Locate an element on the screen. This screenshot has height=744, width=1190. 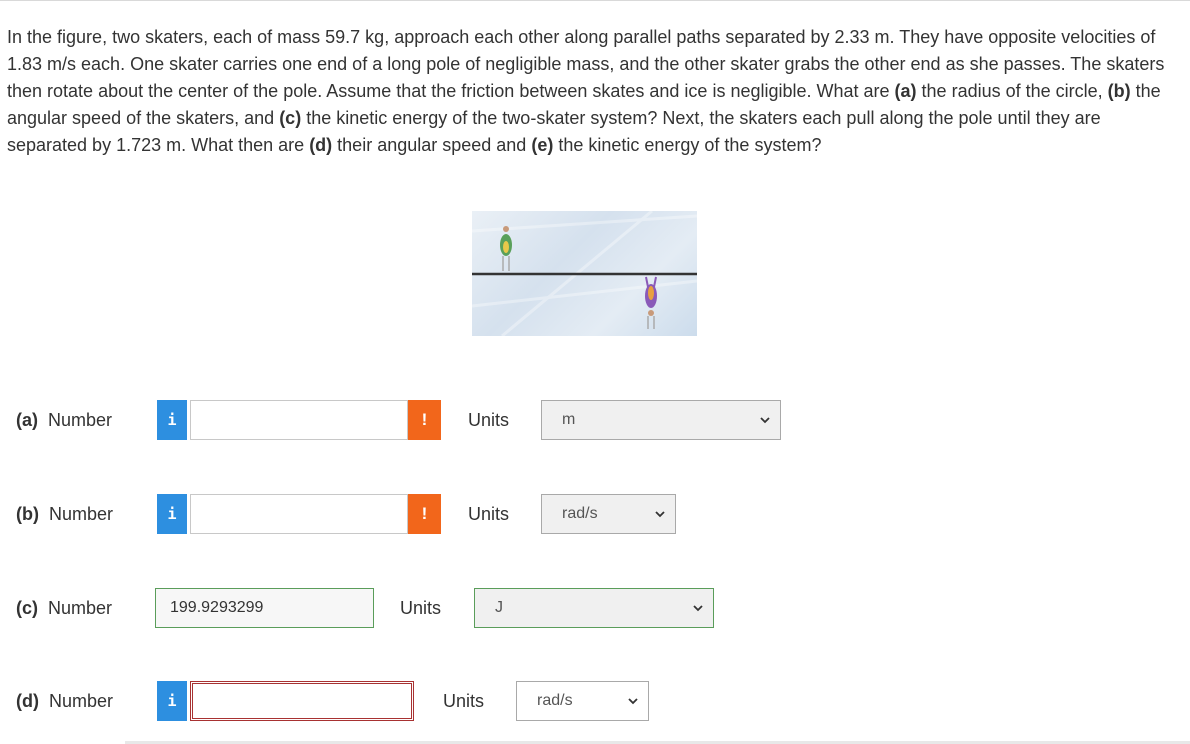
part-b-unit-value: rad/s is located at coordinates (580, 513).